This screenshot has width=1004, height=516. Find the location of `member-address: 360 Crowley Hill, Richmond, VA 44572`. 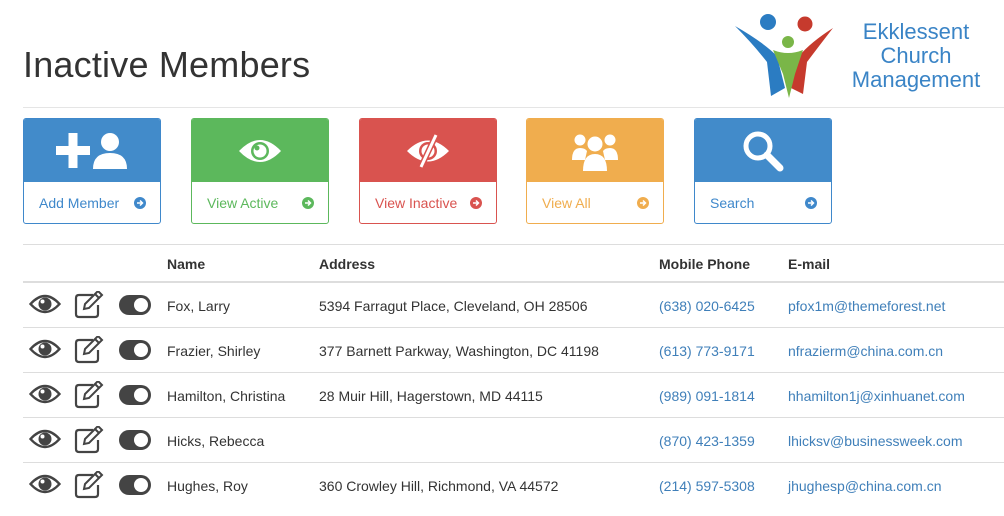

member-address: 360 Crowley Hill, Richmond, VA 44572 is located at coordinates (439, 486).